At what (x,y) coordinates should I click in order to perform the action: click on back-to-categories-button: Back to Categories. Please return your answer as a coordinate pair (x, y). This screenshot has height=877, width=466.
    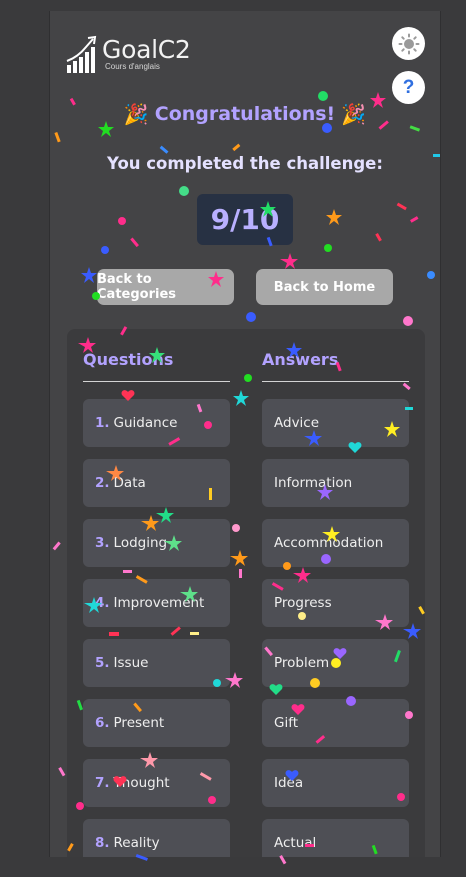
    Looking at the image, I should click on (165, 287).